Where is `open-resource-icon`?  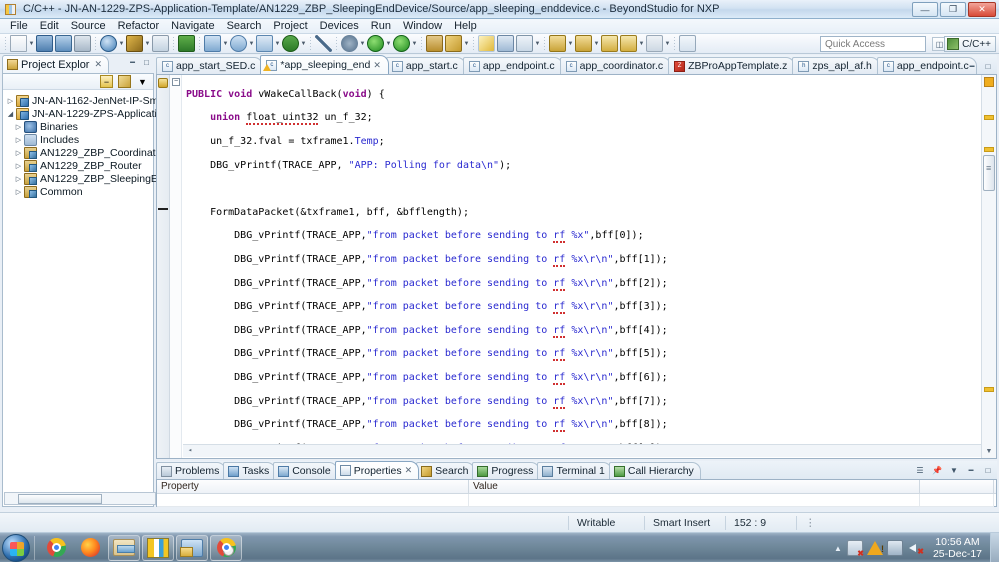
open-resource-icon is located at coordinates (434, 43).